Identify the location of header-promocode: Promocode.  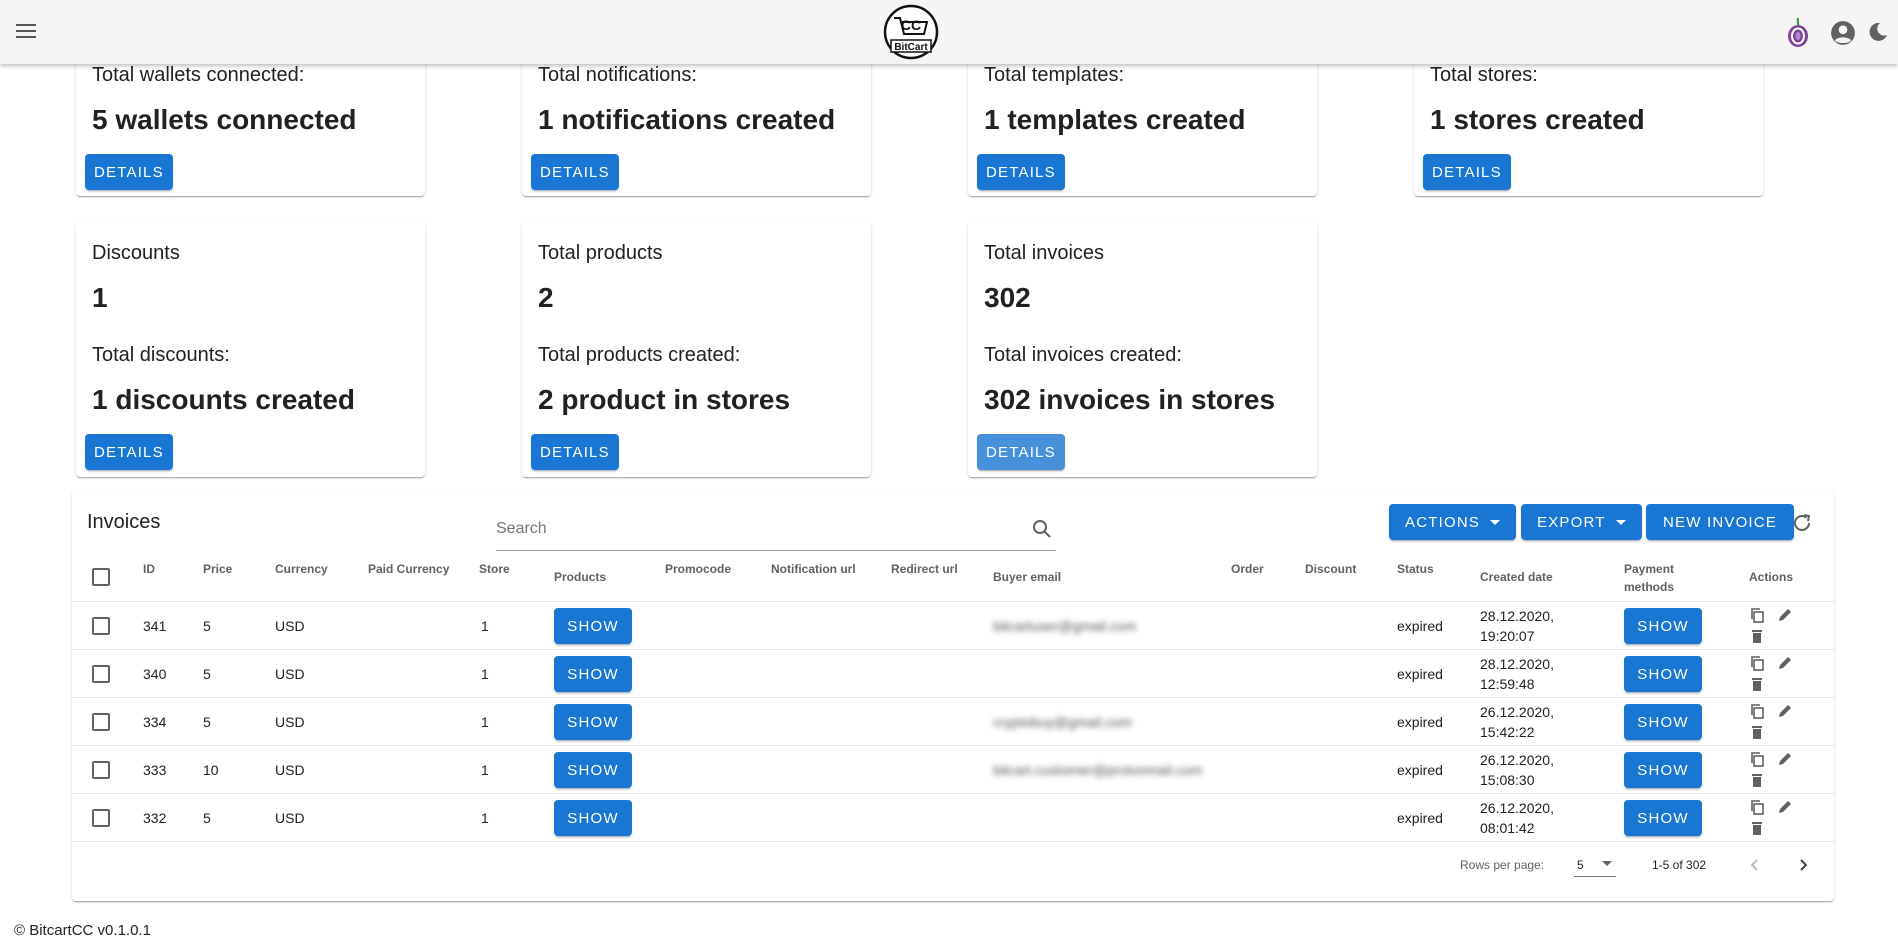
(698, 569).